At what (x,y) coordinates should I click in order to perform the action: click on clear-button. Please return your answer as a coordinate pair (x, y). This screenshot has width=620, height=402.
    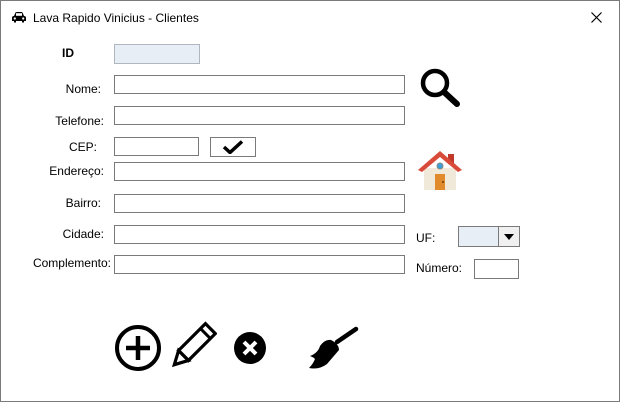
    Looking at the image, I should click on (333, 348).